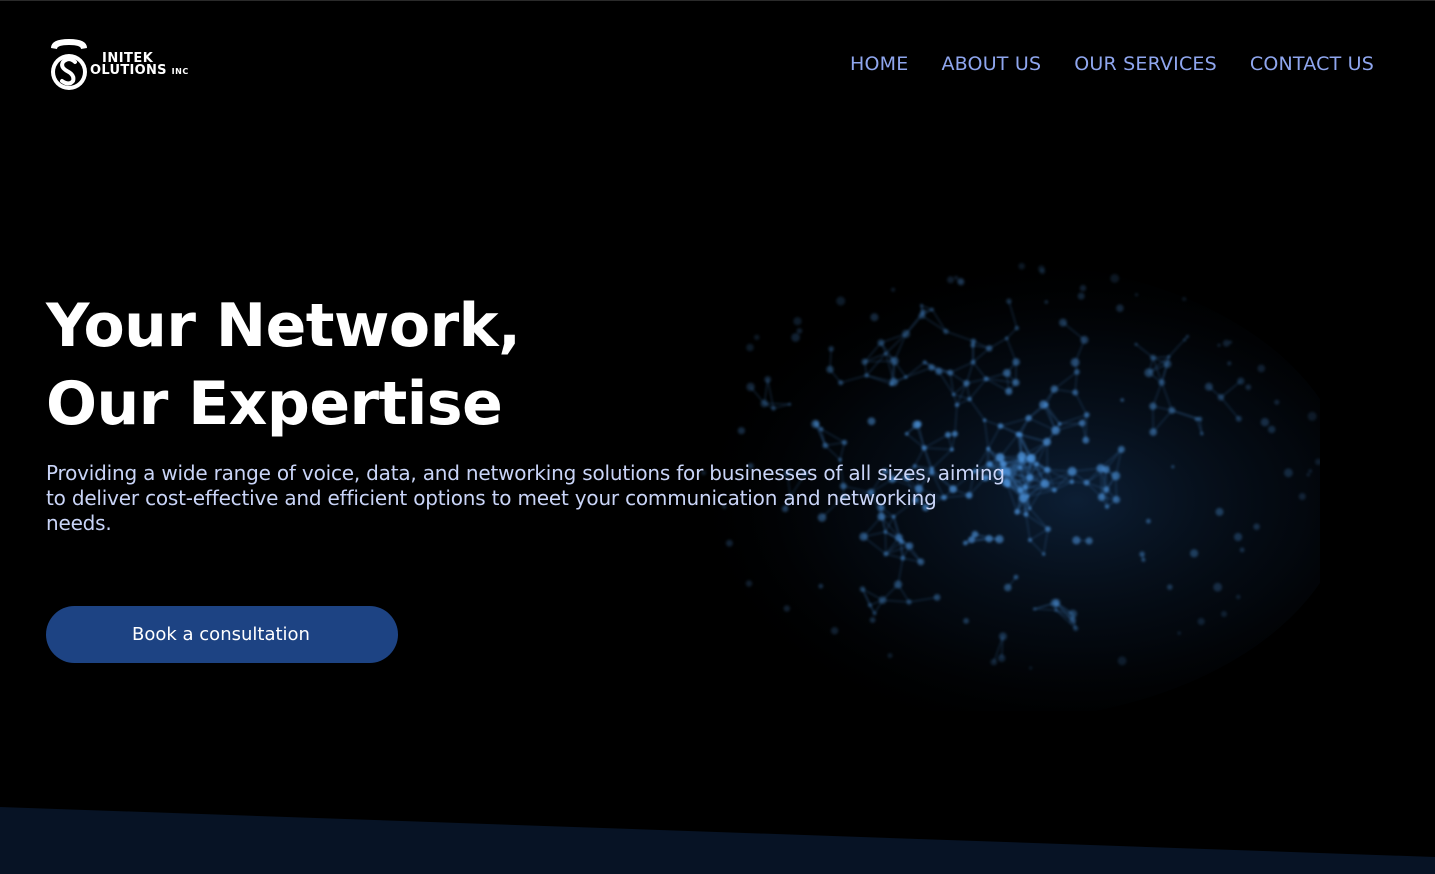 The width and height of the screenshot is (1435, 874). I want to click on nav-contact-us: CONTACT US, so click(1312, 64).